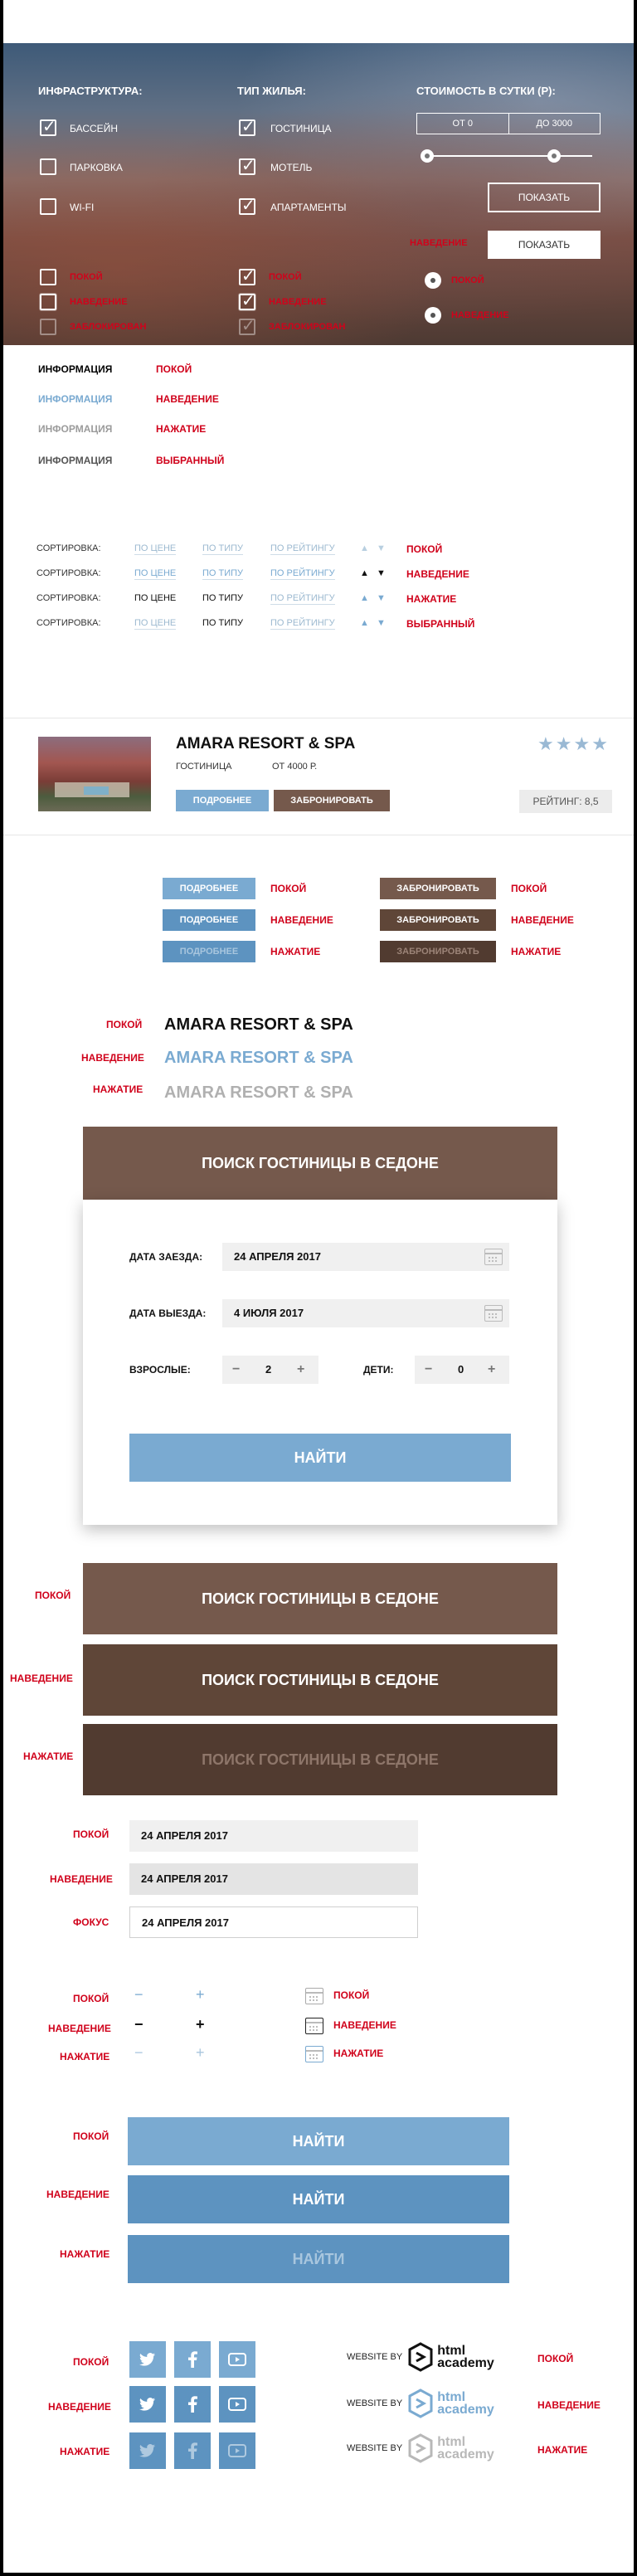  What do you see at coordinates (268, 1370) in the screenshot?
I see `adults-value: 2` at bounding box center [268, 1370].